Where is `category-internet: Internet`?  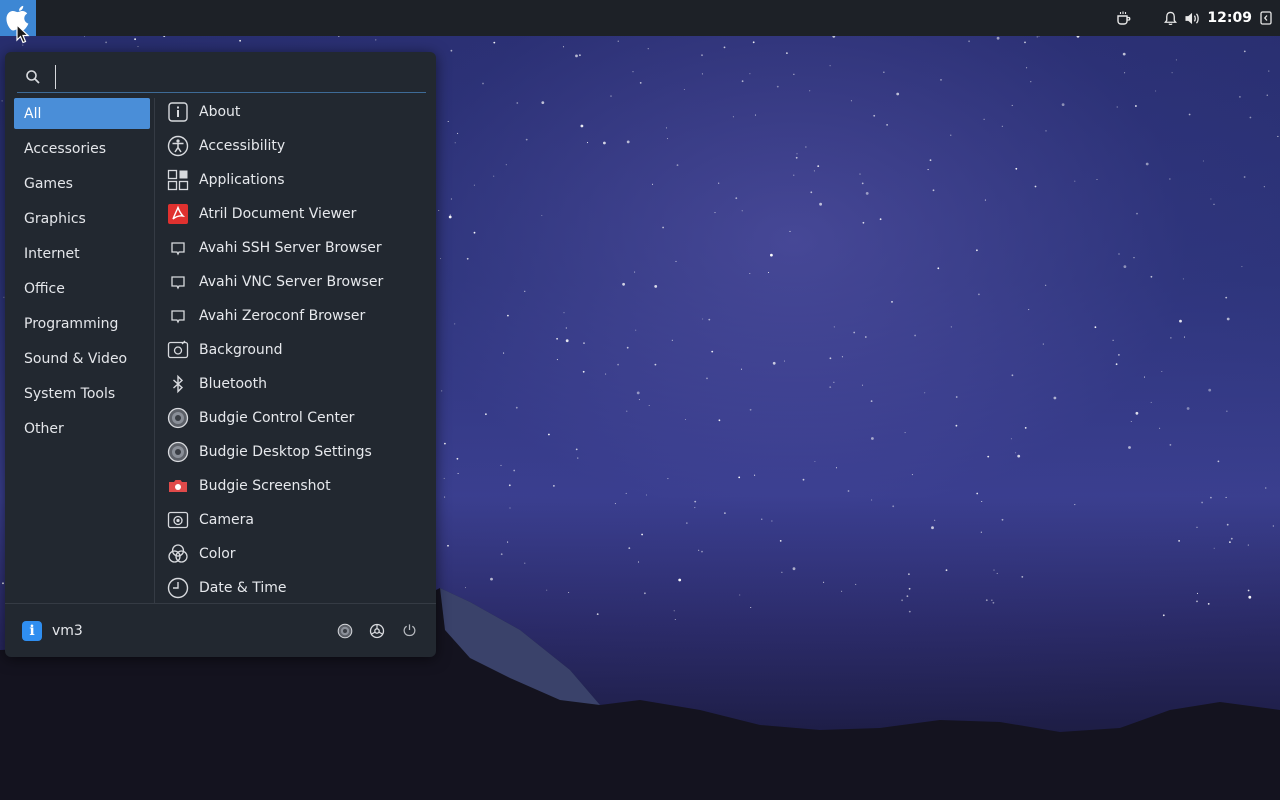
category-internet: Internet is located at coordinates (82, 253).